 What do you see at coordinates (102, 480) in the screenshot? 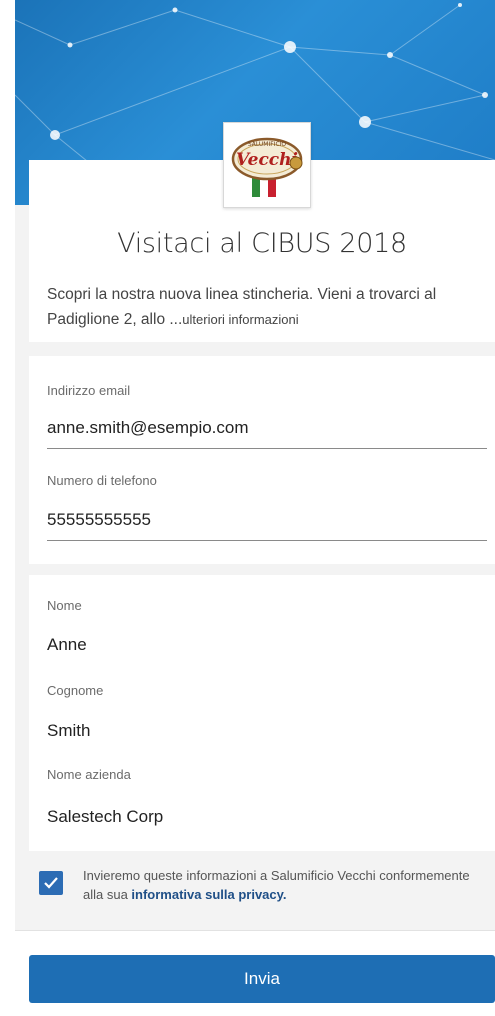
I see `phone-label: Numero di telefono` at bounding box center [102, 480].